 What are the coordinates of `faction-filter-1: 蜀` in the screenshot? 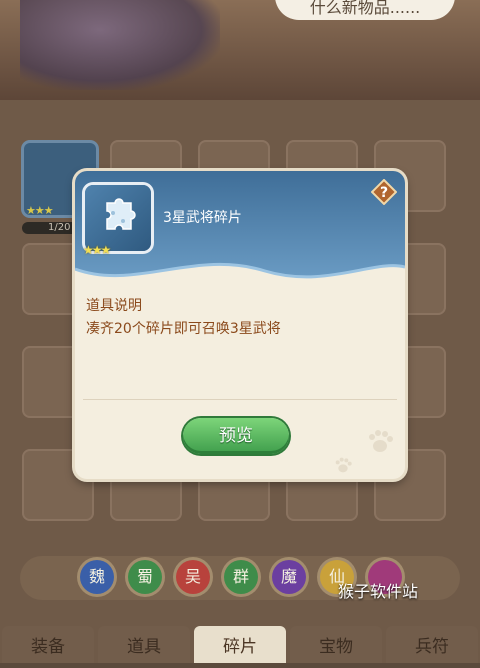 It's located at (145, 577).